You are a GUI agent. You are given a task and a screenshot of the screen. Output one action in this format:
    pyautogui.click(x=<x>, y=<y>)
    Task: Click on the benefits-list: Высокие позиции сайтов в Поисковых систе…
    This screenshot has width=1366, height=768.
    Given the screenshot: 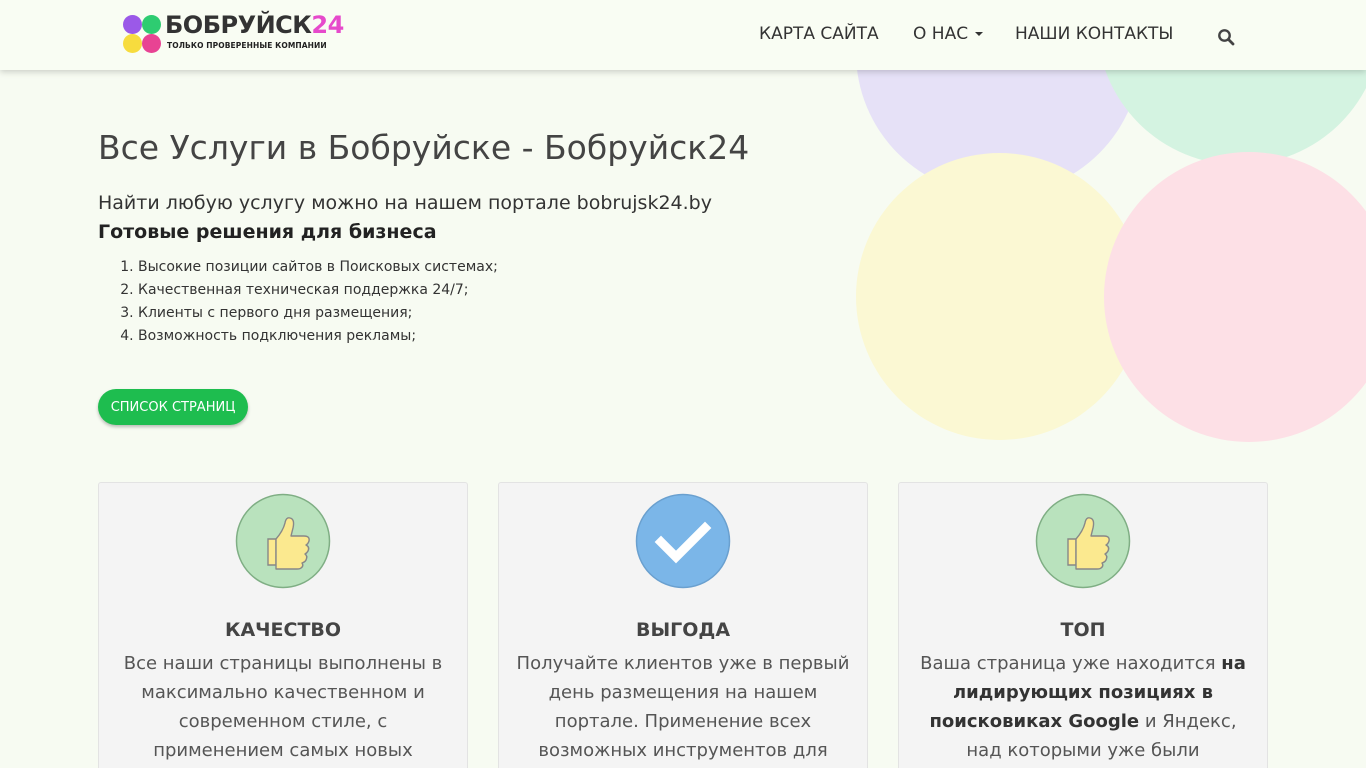 What is the action you would take?
    pyautogui.click(x=468, y=302)
    